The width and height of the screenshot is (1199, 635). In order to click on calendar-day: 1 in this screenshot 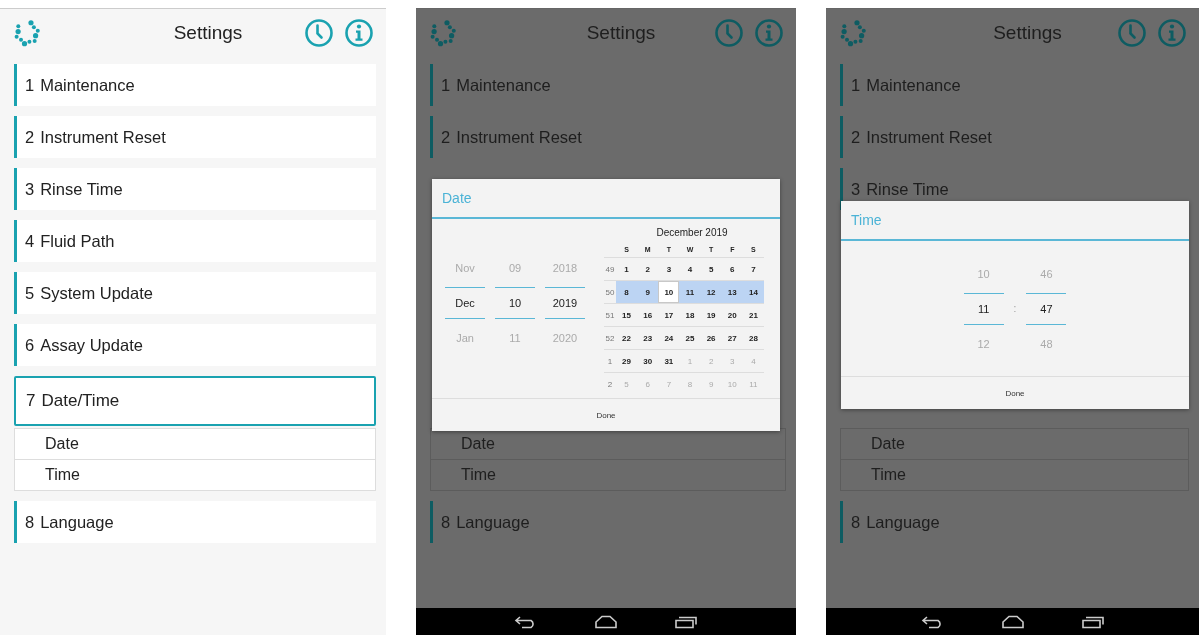, I will do `click(627, 269)`.